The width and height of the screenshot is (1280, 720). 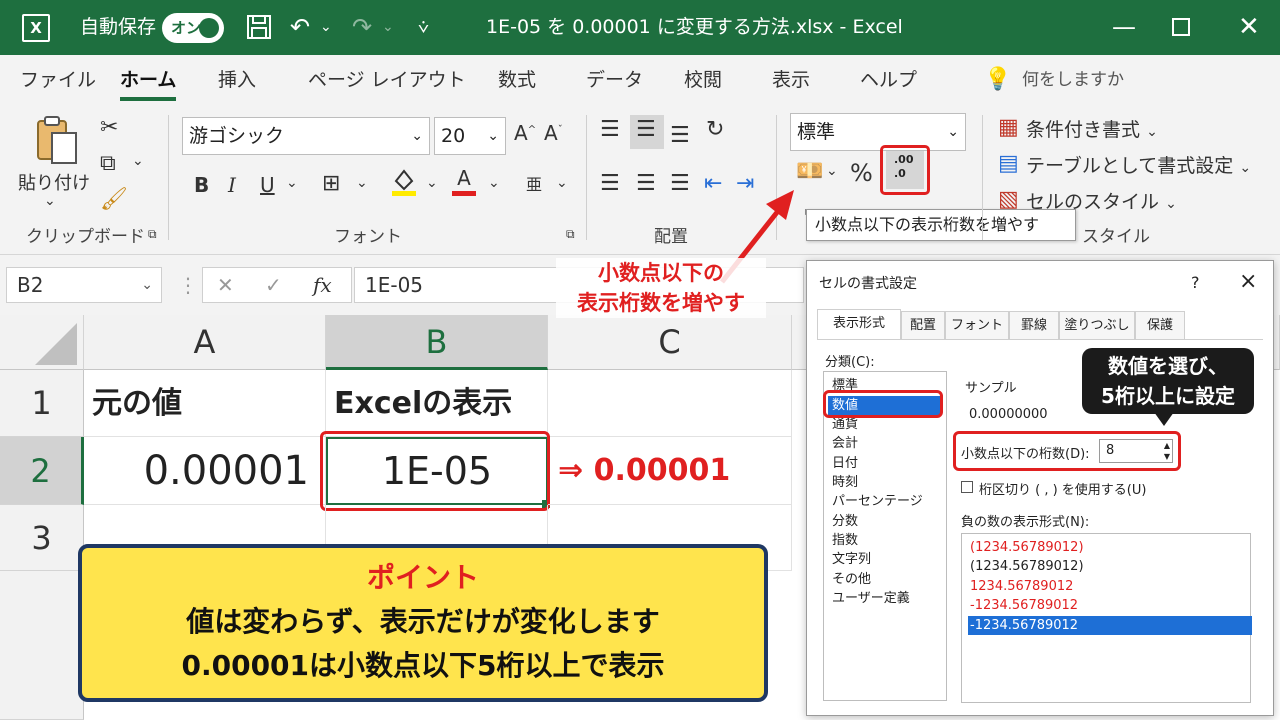 What do you see at coordinates (525, 133) in the screenshot?
I see `increase-font-icon: A^` at bounding box center [525, 133].